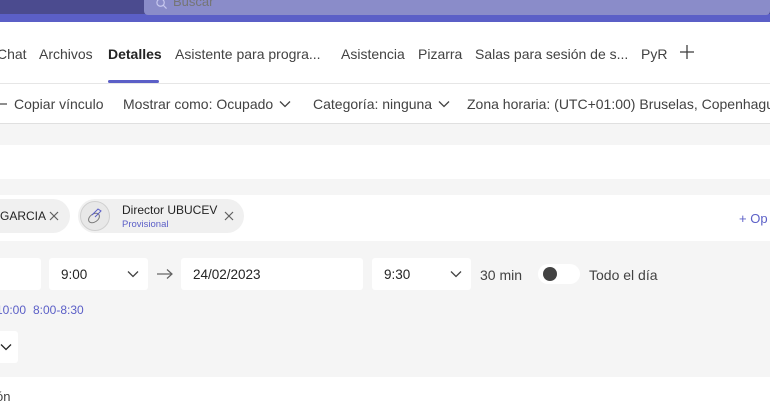 The height and width of the screenshot is (401, 770). What do you see at coordinates (273, 4) in the screenshot?
I see `search-input` at bounding box center [273, 4].